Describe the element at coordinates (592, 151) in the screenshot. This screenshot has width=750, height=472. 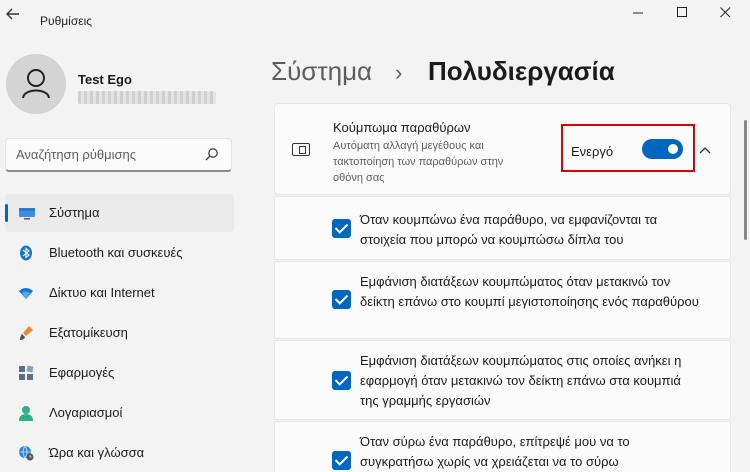
I see `toggle-state-label: Ενεργό` at that location.